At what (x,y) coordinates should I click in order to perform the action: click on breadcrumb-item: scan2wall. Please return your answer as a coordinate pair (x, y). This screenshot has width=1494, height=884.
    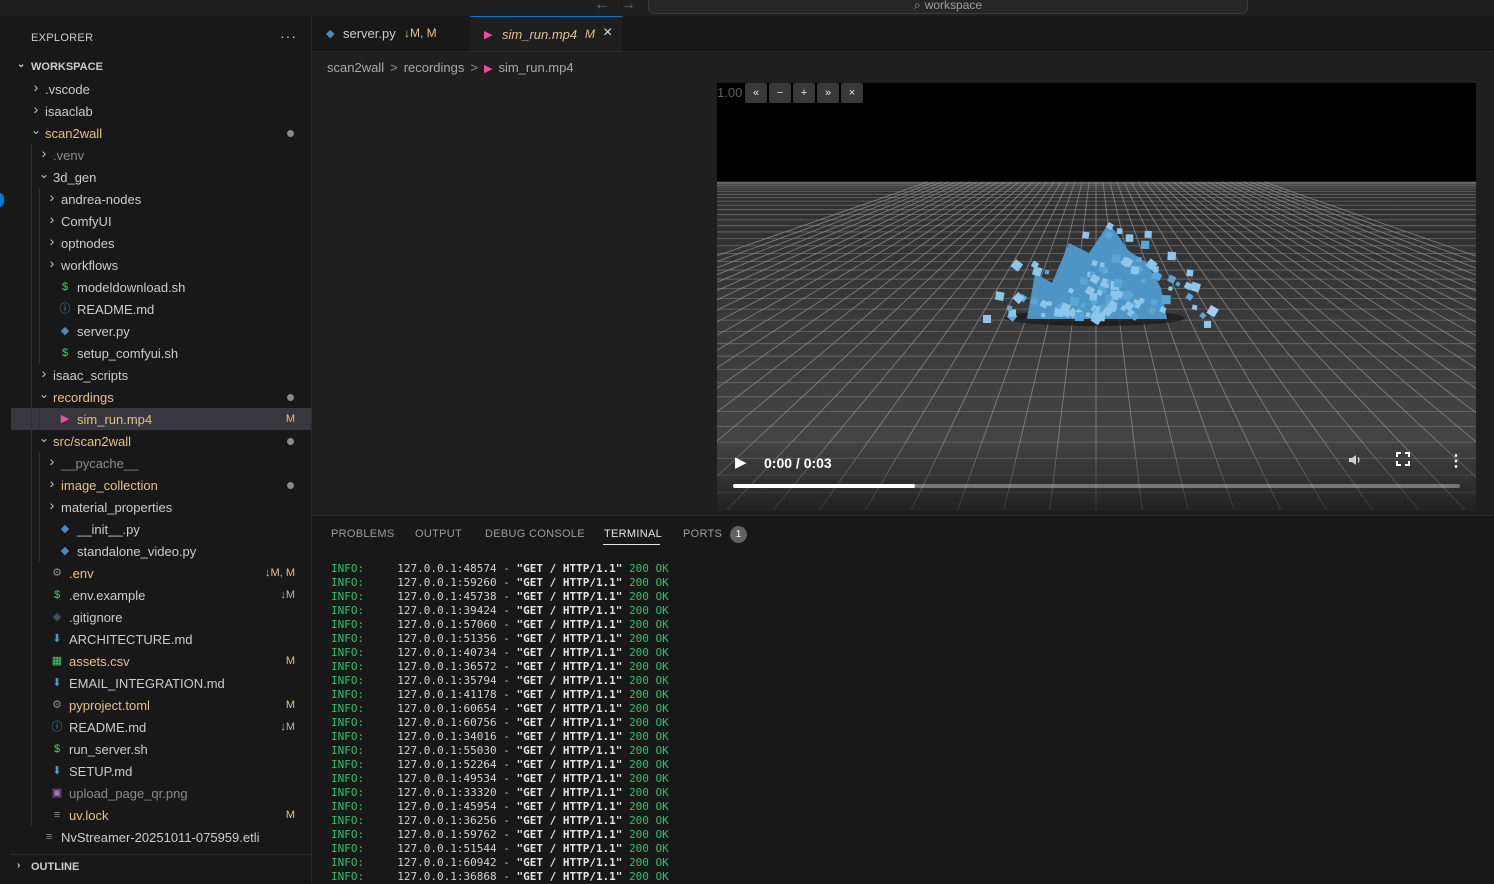
    Looking at the image, I should click on (355, 67).